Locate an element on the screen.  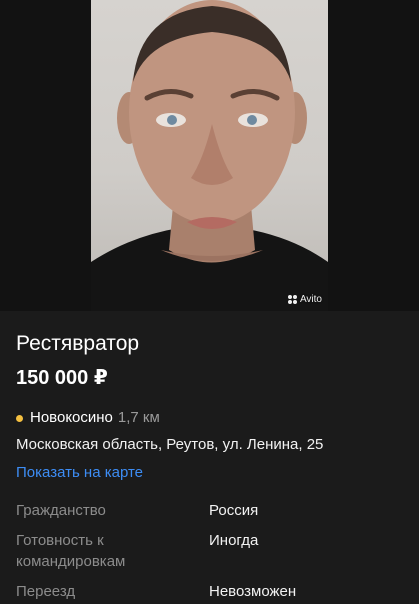
param-row: Гражданство Россия is located at coordinates (209, 510).